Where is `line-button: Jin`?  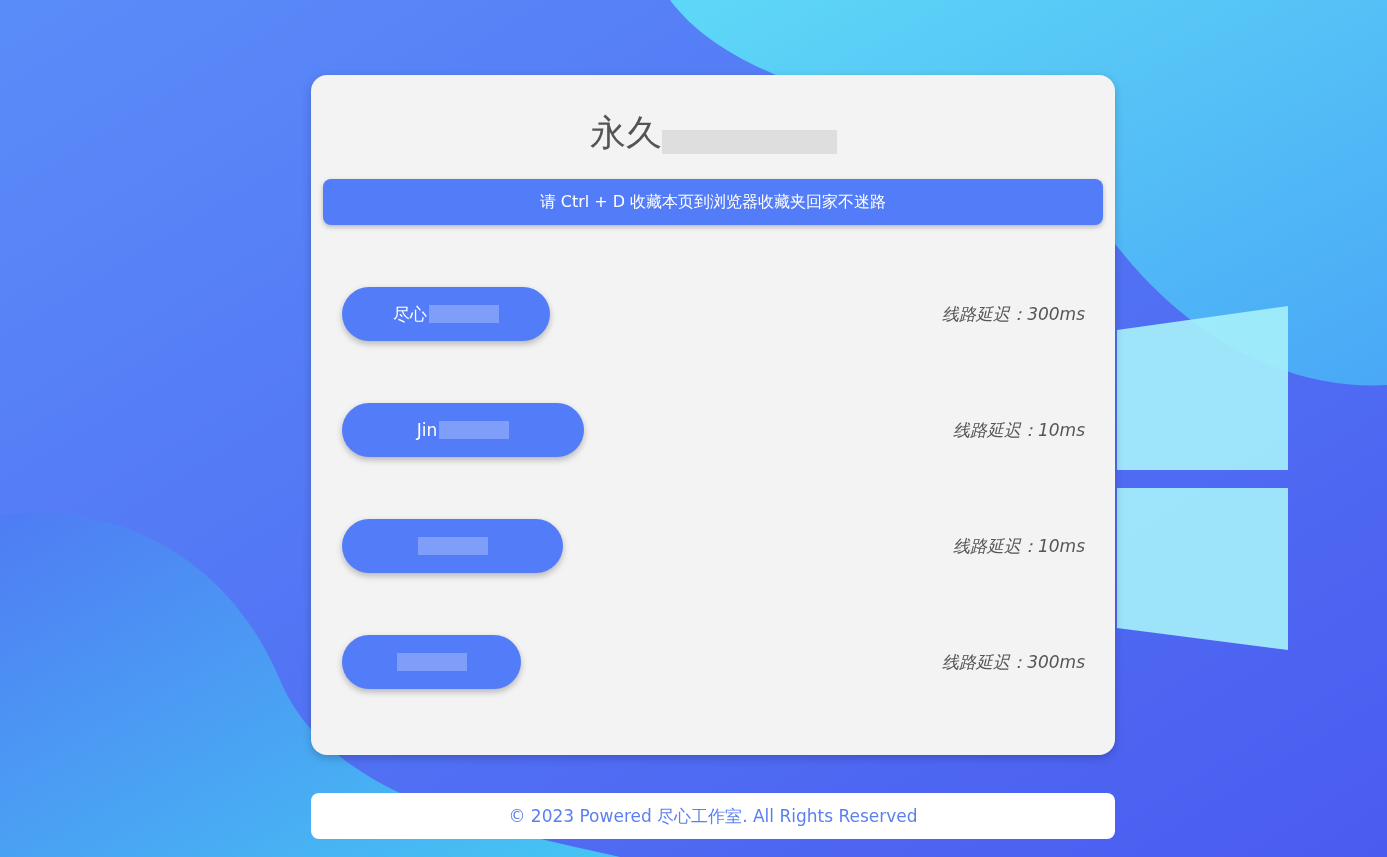
line-button: Jin is located at coordinates (463, 430).